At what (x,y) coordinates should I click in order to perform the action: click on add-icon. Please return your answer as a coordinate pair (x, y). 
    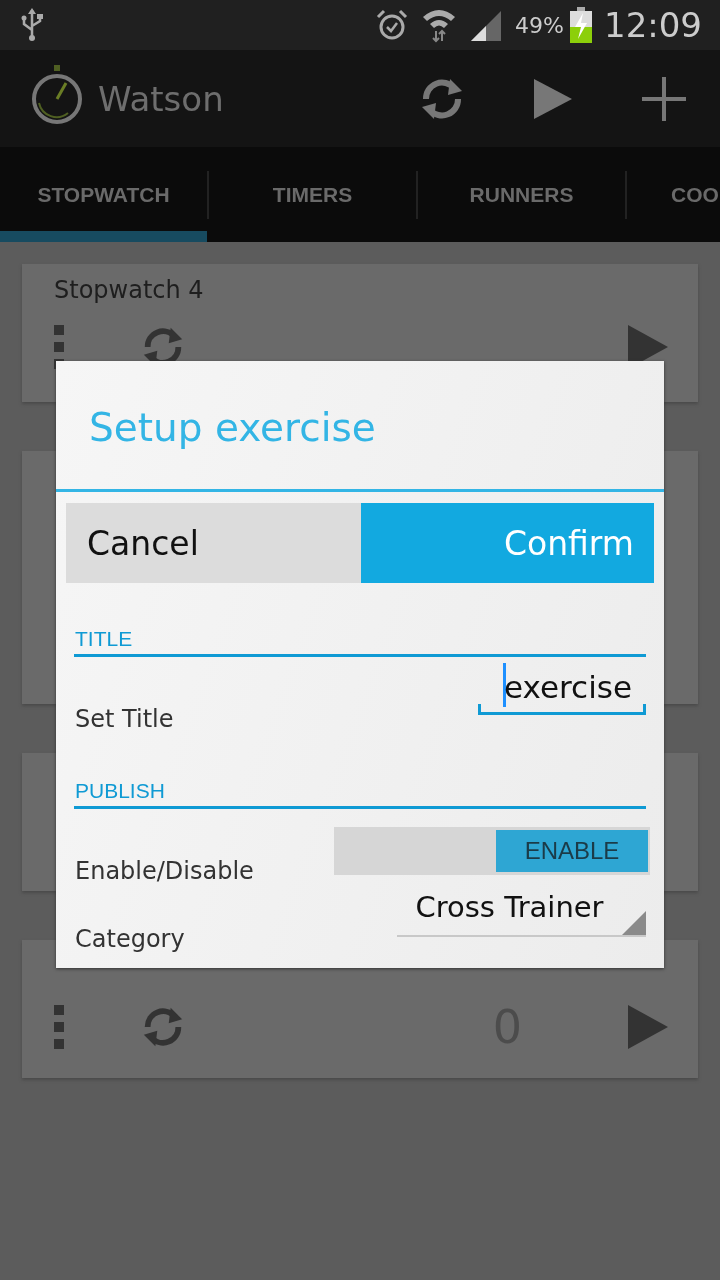
    Looking at the image, I should click on (664, 98).